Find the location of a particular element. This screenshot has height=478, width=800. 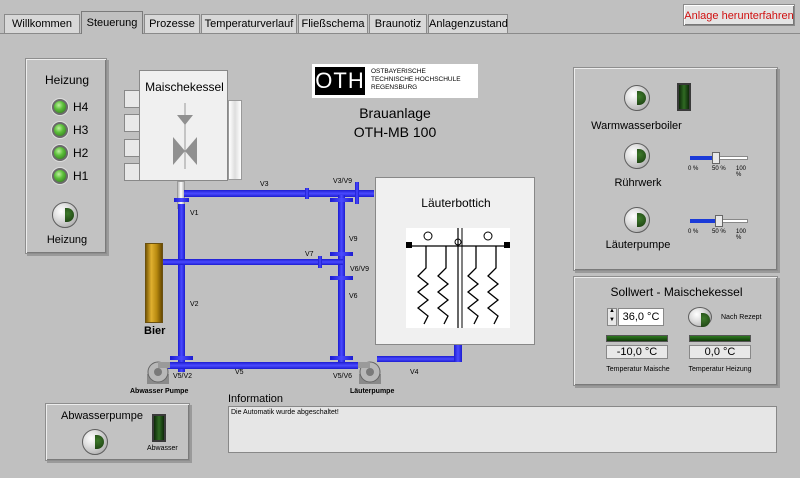

pipe-label-v6: V6 is located at coordinates (353, 296).